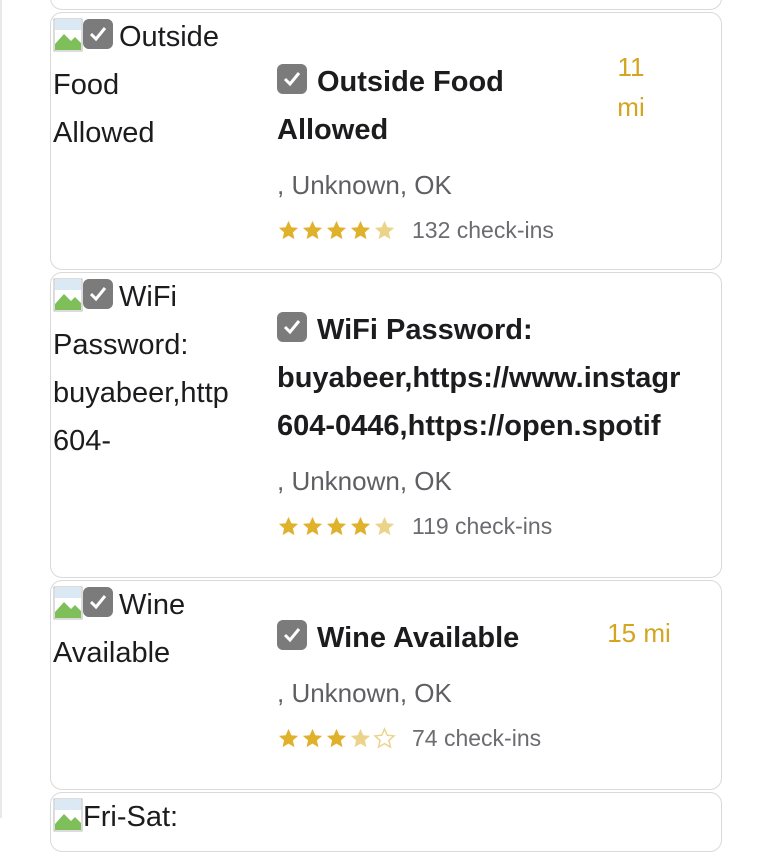 The height and width of the screenshot is (852, 764). Describe the element at coordinates (86, 85) in the screenshot. I see `image-alt-text: Food` at that location.